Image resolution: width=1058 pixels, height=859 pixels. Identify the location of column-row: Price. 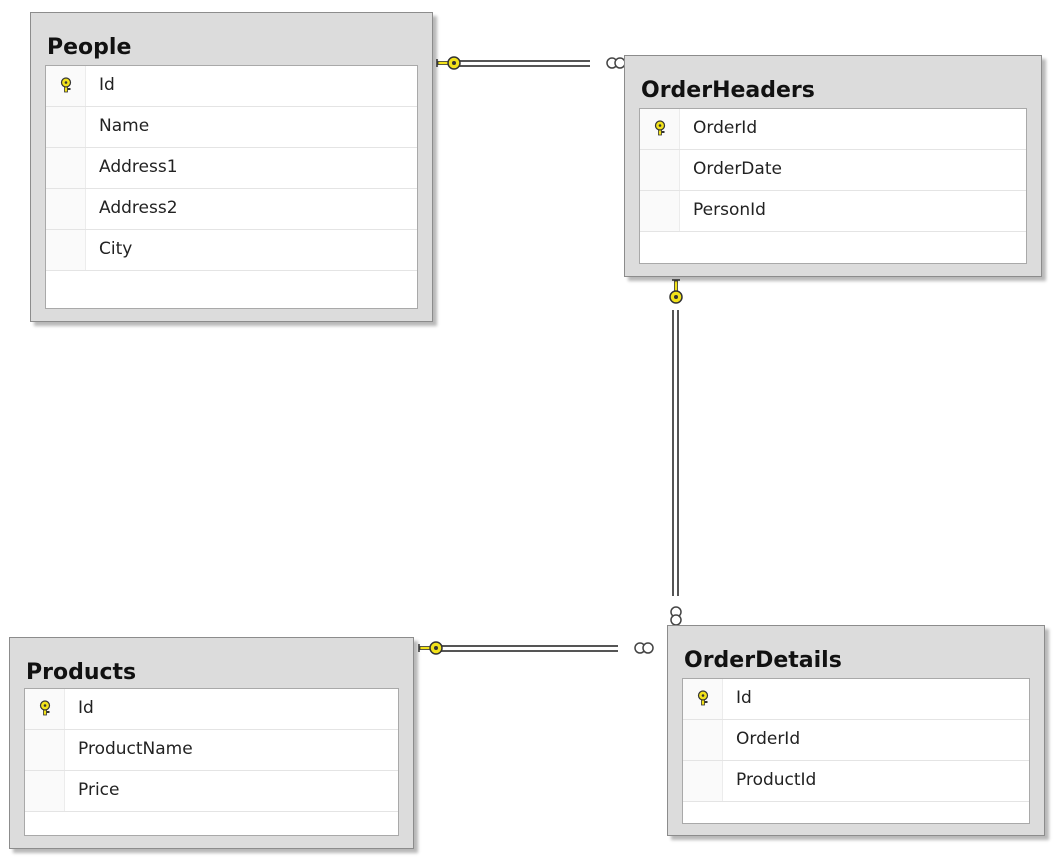
(211, 791).